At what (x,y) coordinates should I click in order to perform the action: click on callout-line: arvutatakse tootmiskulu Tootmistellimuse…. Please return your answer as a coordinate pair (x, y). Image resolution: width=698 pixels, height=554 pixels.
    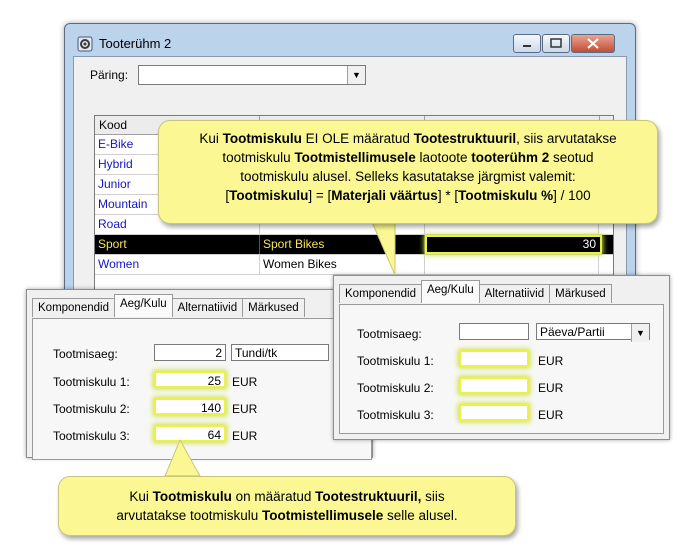
    Looking at the image, I should click on (287, 515).